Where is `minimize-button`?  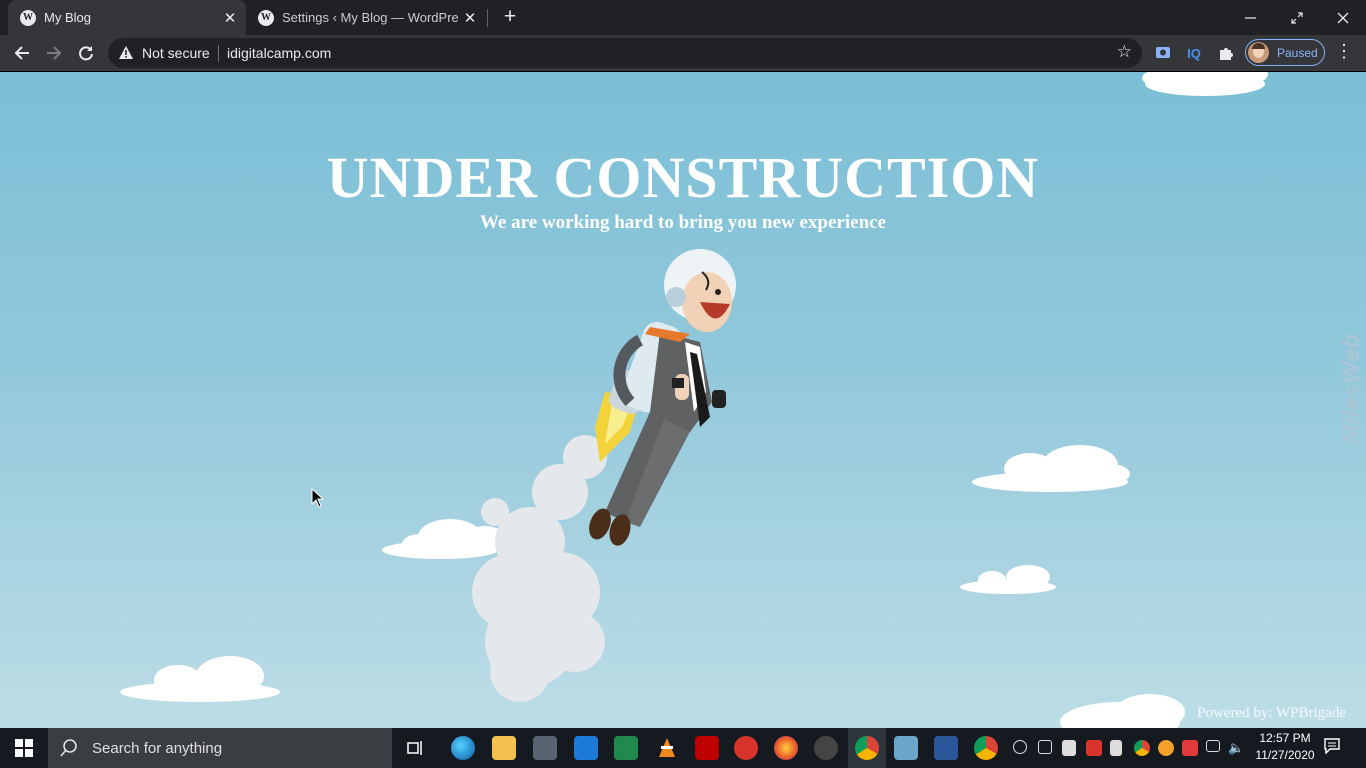
minimize-button is located at coordinates (1251, 17).